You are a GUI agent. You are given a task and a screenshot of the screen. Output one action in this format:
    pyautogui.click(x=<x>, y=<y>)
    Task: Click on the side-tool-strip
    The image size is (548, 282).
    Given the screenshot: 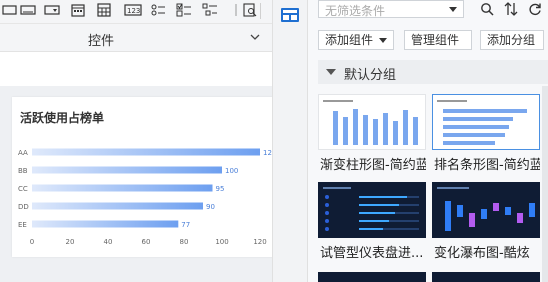 What is the action you would take?
    pyautogui.click(x=290, y=141)
    